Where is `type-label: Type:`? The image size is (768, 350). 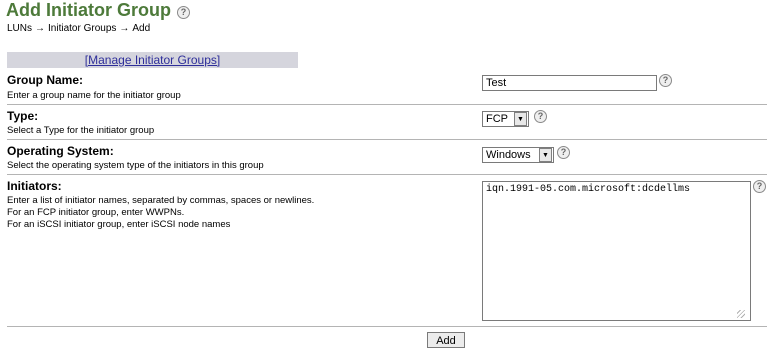 type-label: Type: is located at coordinates (23, 116).